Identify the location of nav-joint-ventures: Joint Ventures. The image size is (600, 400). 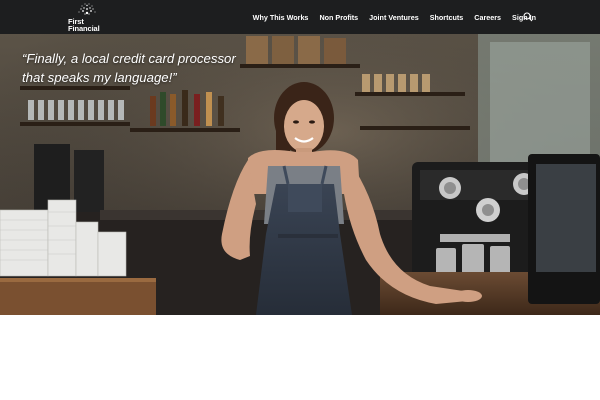
(394, 17).